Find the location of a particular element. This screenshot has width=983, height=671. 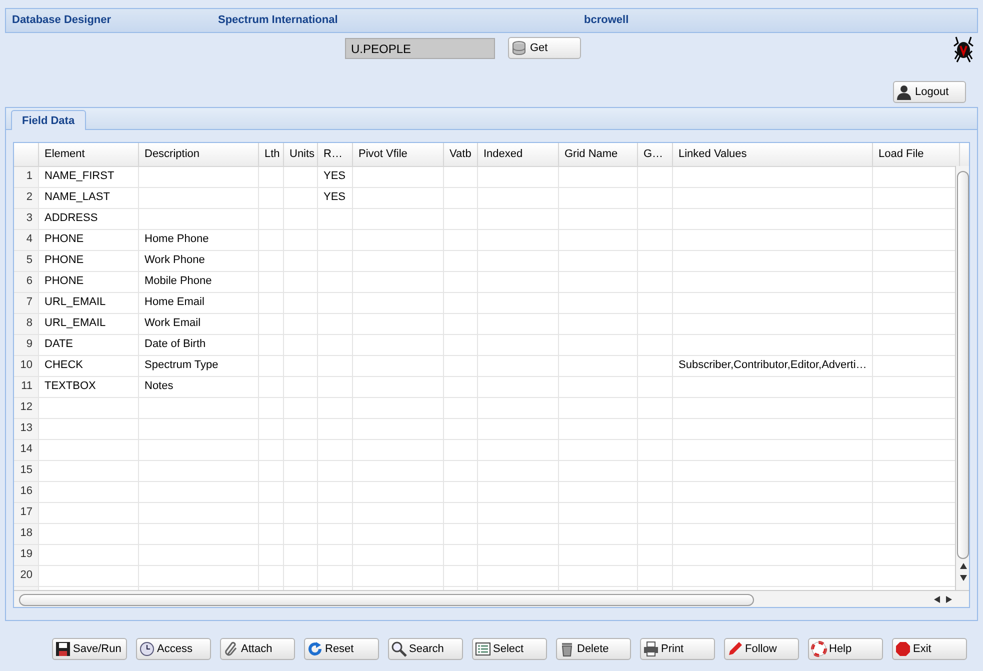

list-icon is located at coordinates (483, 649).